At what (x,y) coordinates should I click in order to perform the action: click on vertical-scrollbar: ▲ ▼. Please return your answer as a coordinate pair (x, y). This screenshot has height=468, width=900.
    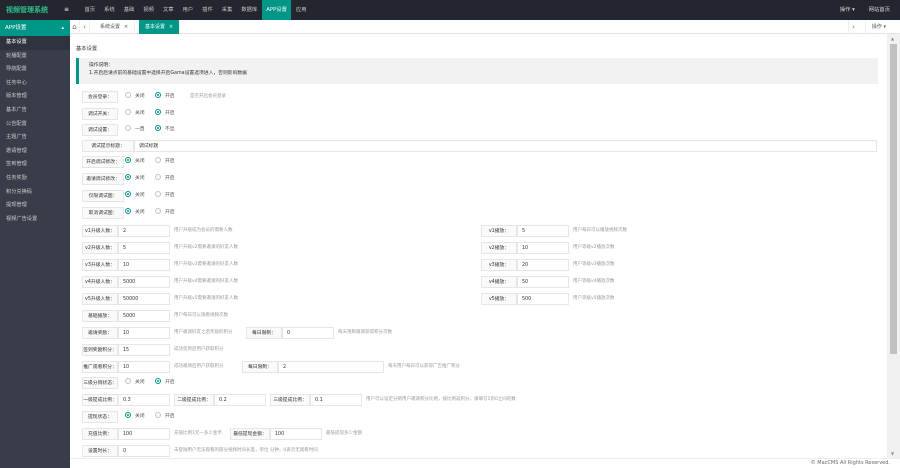
    Looking at the image, I should click on (893, 246).